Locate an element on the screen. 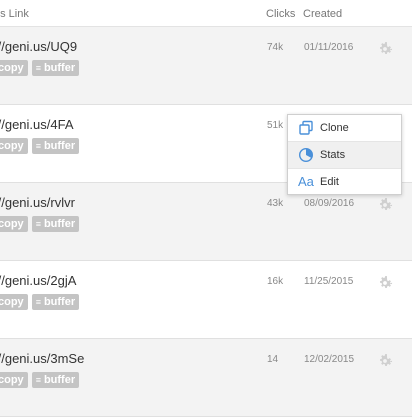 The width and height of the screenshot is (412, 417). menu-item-stats: Stats is located at coordinates (344, 155).